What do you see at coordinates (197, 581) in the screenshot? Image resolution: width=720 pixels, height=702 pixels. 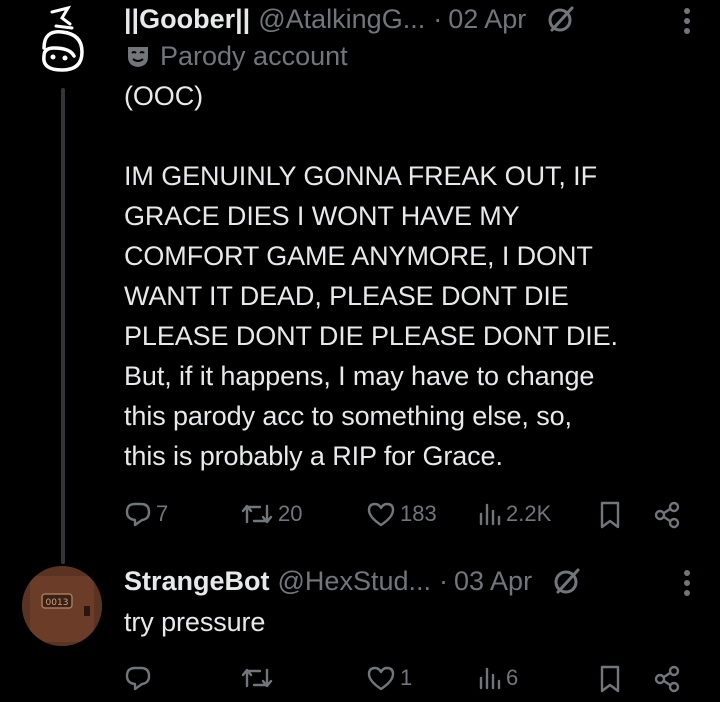 I see `display-name: StrangeBot` at bounding box center [197, 581].